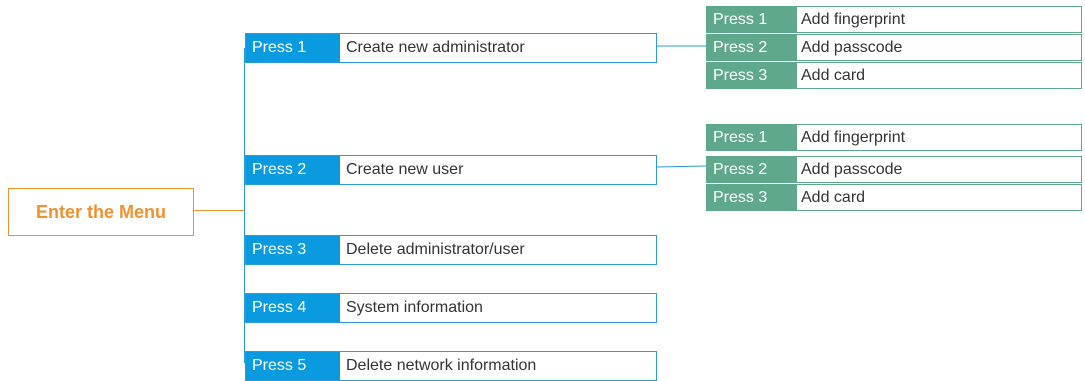 The width and height of the screenshot is (1085, 381). I want to click on menu-label: Create new administrator, so click(435, 47).